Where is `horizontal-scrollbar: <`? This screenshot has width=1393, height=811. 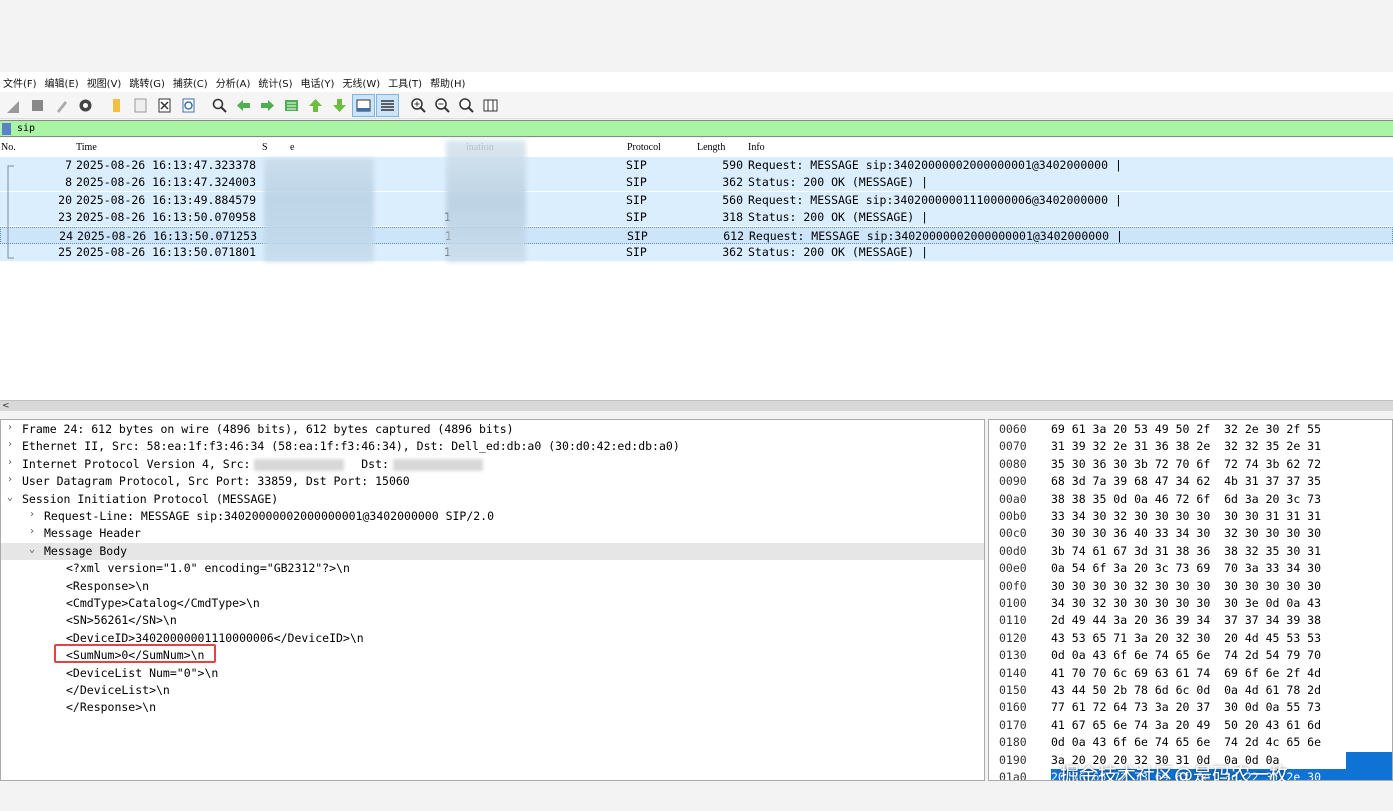 horizontal-scrollbar: < is located at coordinates (696, 405).